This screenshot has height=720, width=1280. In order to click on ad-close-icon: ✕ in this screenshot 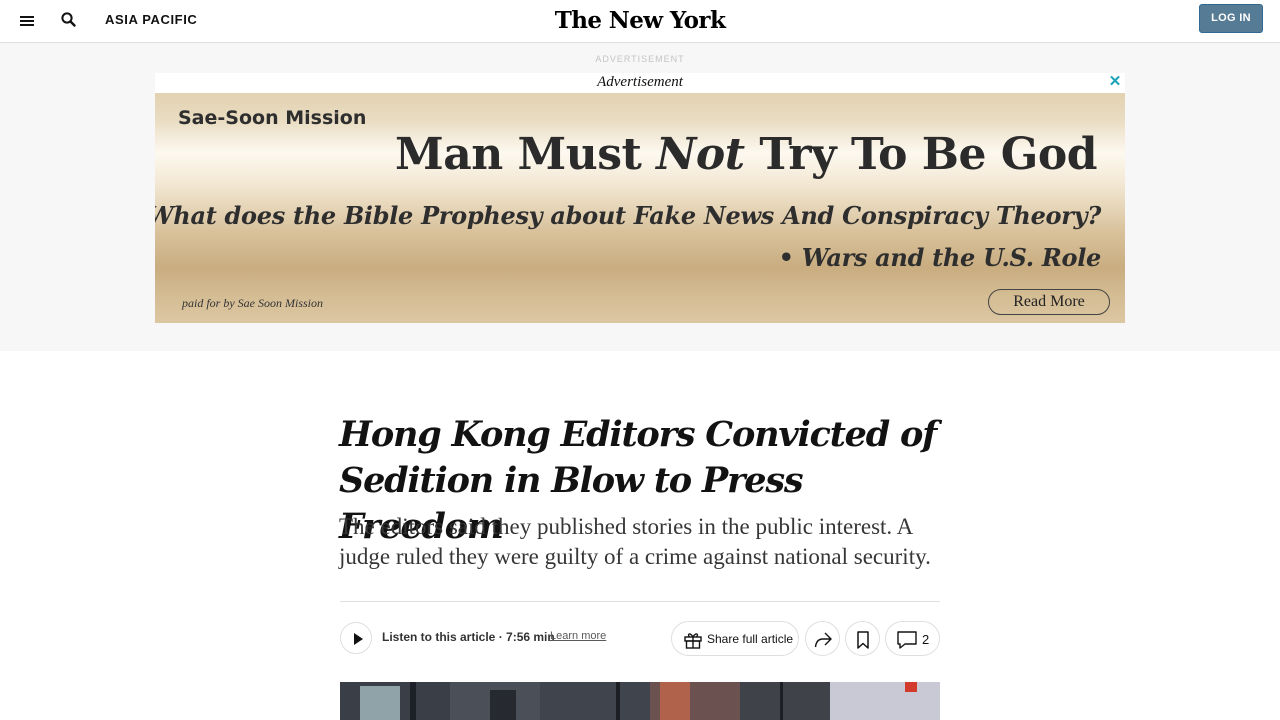, I will do `click(1115, 82)`.